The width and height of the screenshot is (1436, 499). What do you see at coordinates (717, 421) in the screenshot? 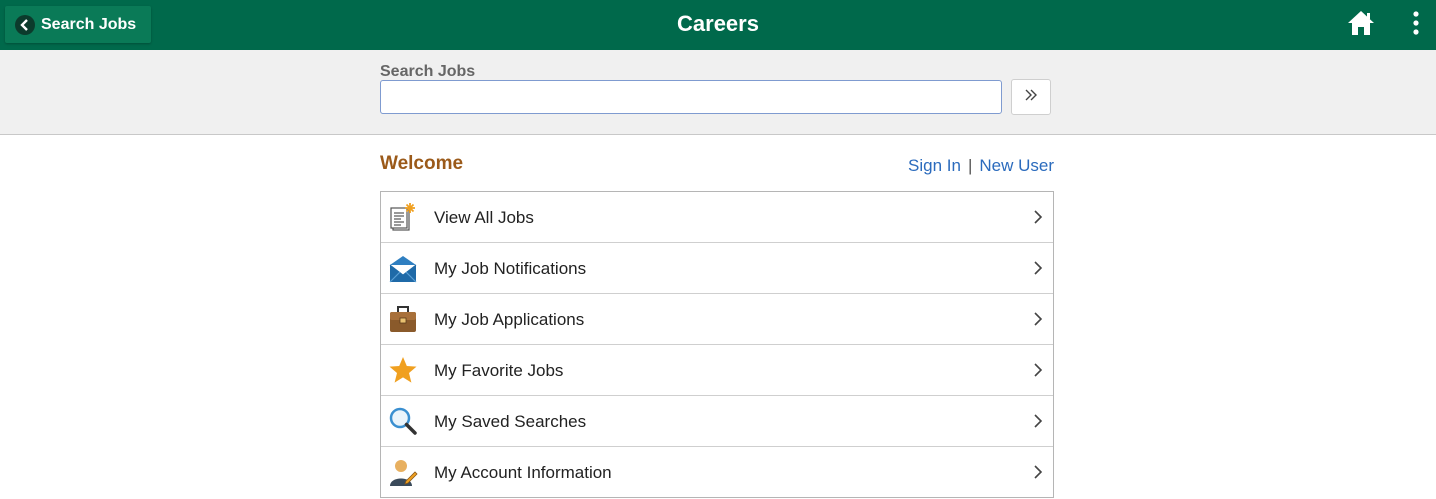
I see `menu-item-saved-searches: My Saved Searches` at bounding box center [717, 421].